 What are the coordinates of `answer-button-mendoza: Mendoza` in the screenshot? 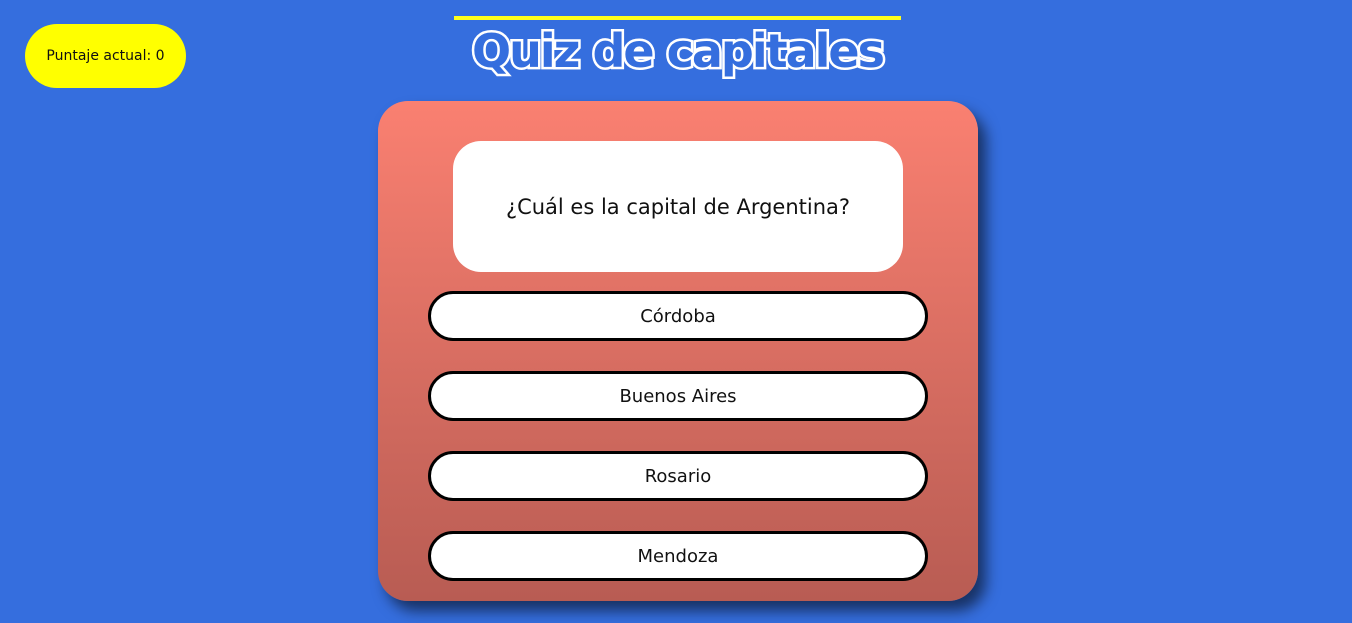 It's located at (678, 556).